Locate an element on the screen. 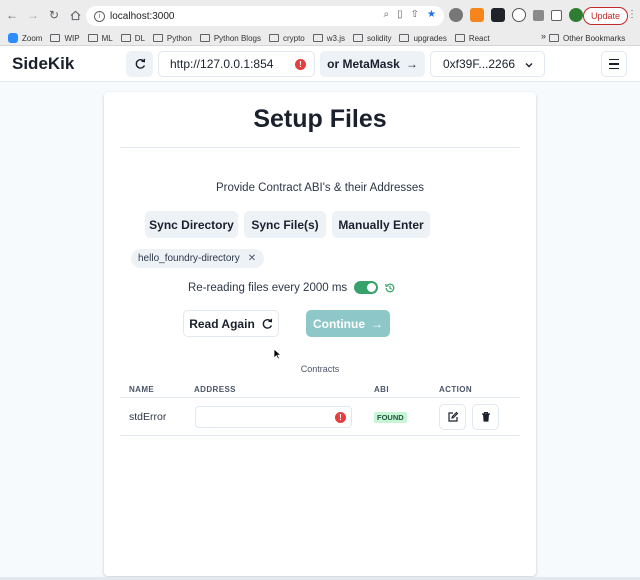 The image size is (640, 580). page-icon: ▯ is located at coordinates (400, 14).